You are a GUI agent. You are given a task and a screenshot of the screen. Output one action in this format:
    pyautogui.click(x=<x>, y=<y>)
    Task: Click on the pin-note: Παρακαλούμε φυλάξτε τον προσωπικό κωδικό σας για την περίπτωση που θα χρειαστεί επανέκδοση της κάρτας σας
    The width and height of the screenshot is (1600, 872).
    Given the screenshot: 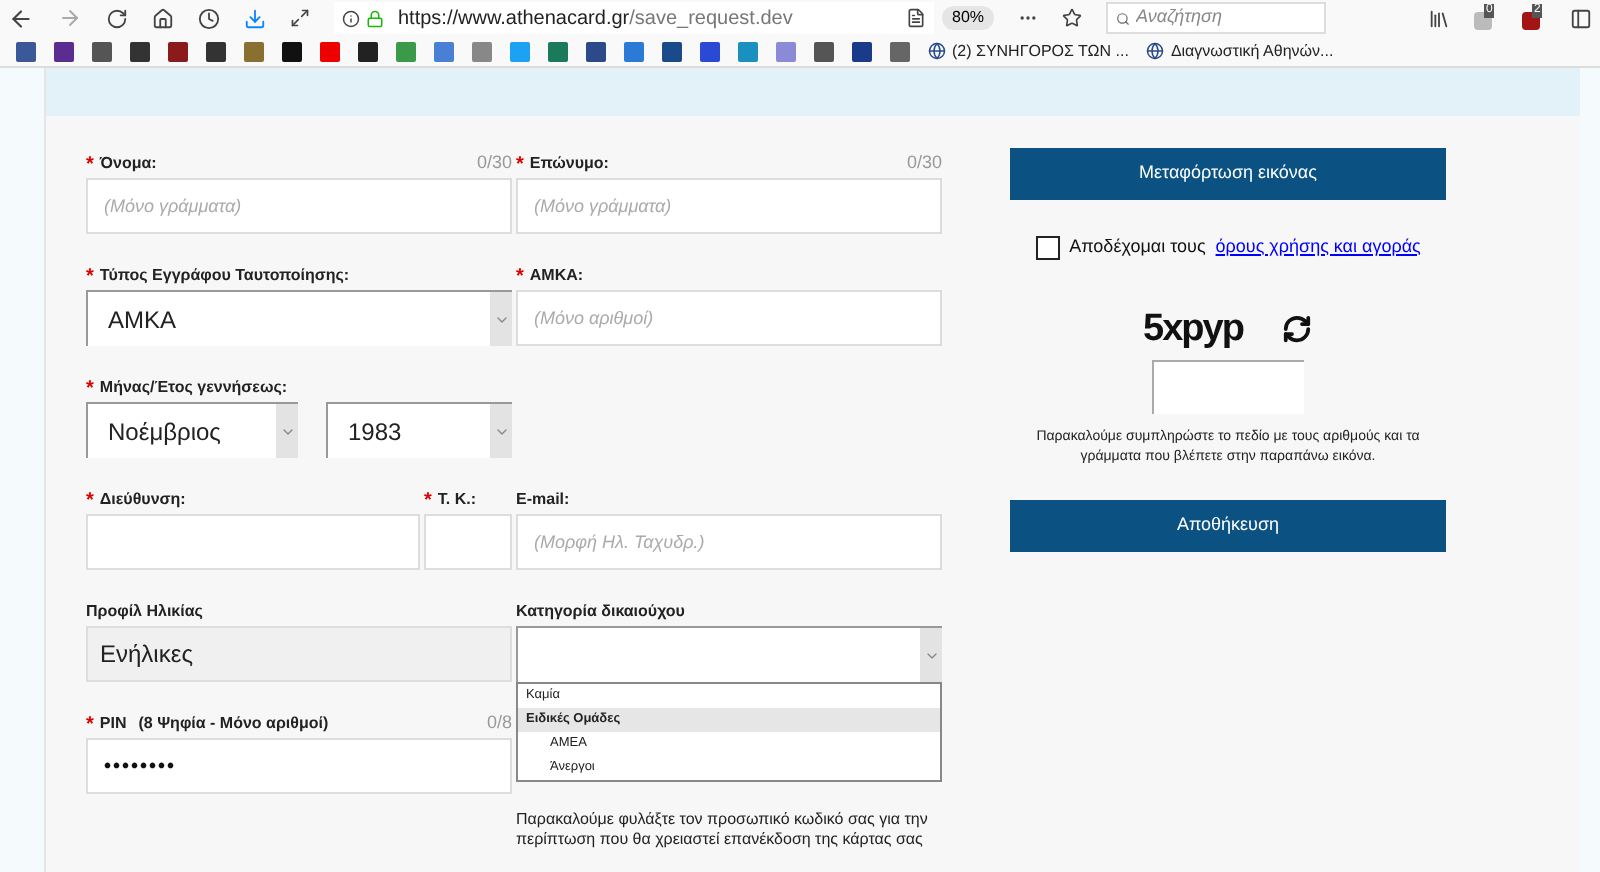 What is the action you would take?
    pyautogui.click(x=723, y=830)
    